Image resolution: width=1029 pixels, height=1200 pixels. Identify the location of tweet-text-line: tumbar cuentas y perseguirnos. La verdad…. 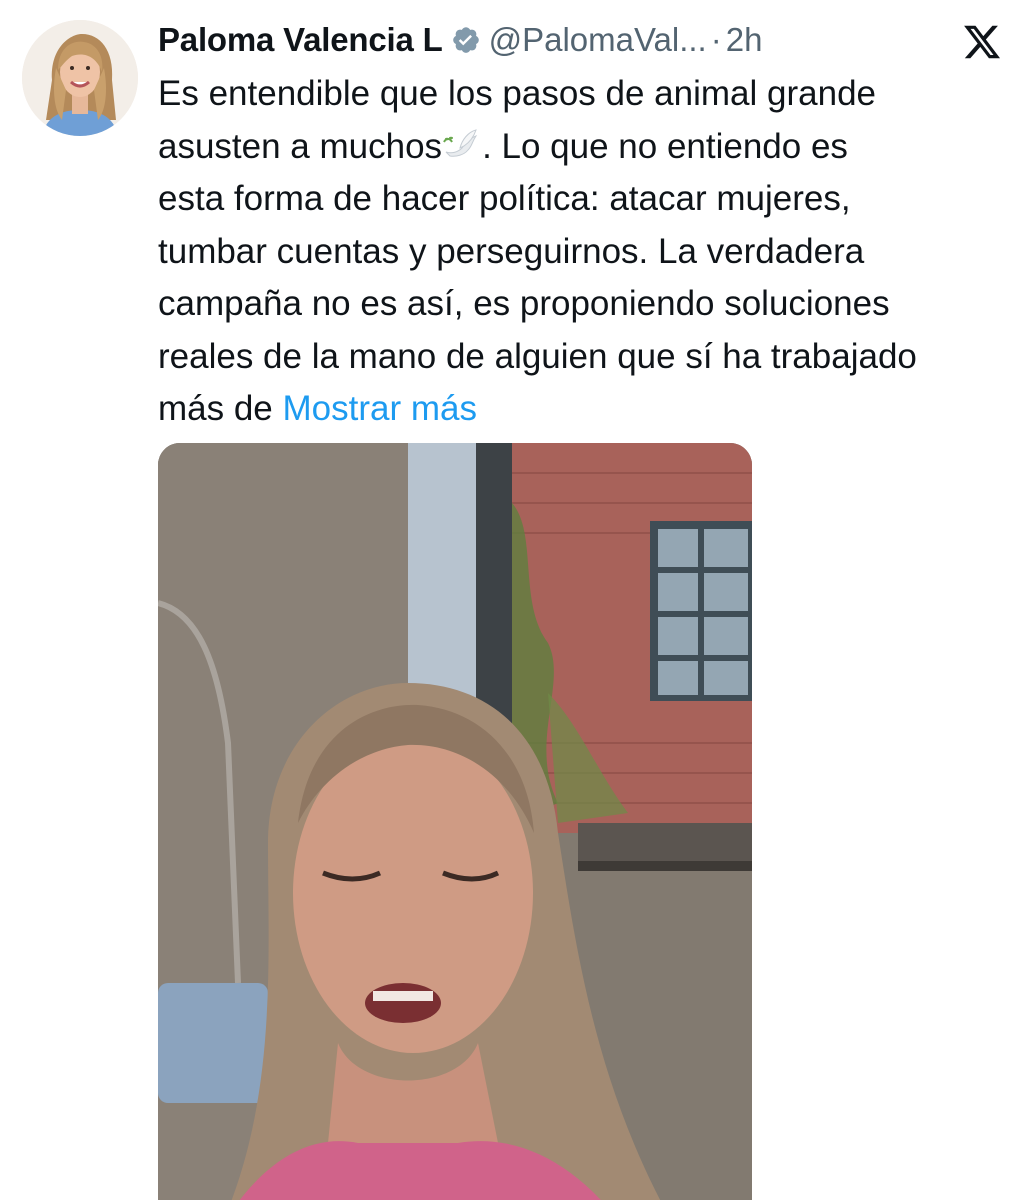
(511, 251).